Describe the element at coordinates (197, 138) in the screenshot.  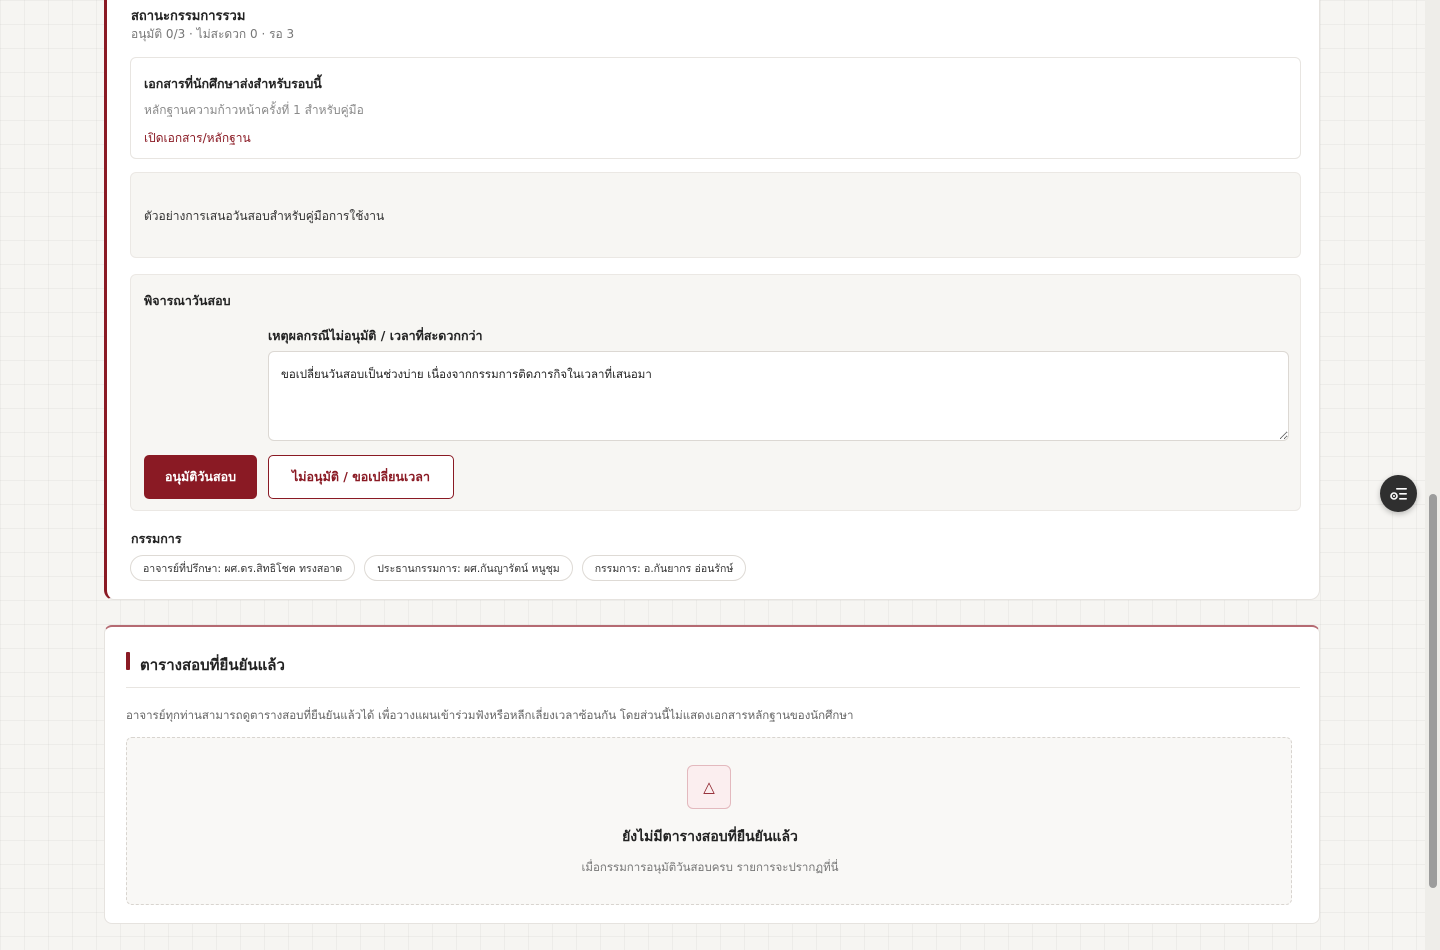
I see `open-documents-link: เปิดเอกสาร/หลักฐาน` at that location.